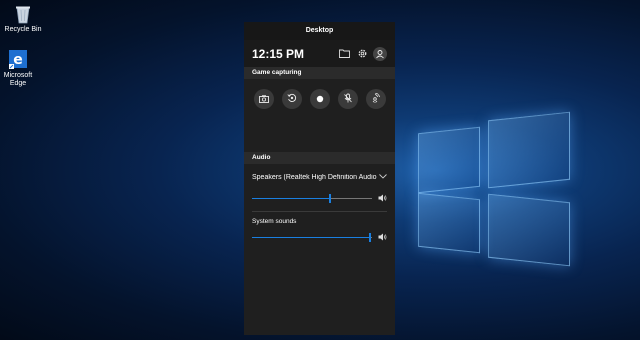 The image size is (640, 340). Describe the element at coordinates (495, 190) in the screenshot. I see `windows-logo` at that location.